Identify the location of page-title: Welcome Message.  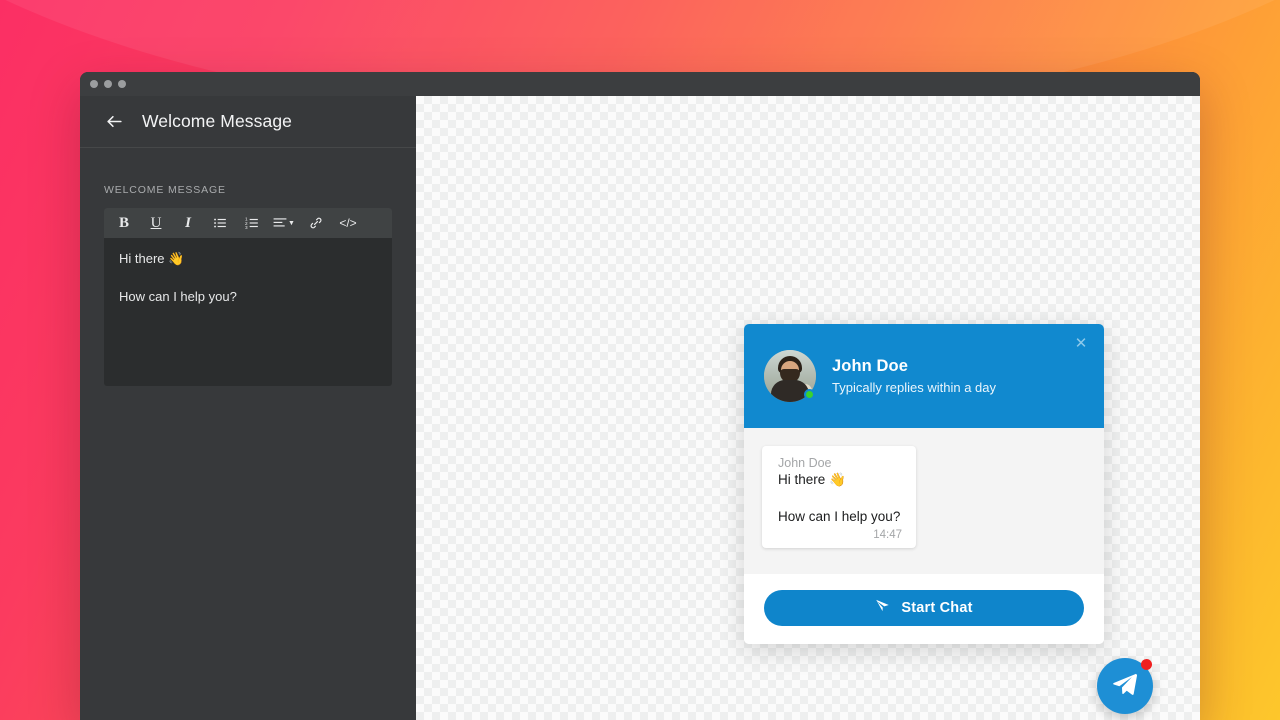
(217, 121).